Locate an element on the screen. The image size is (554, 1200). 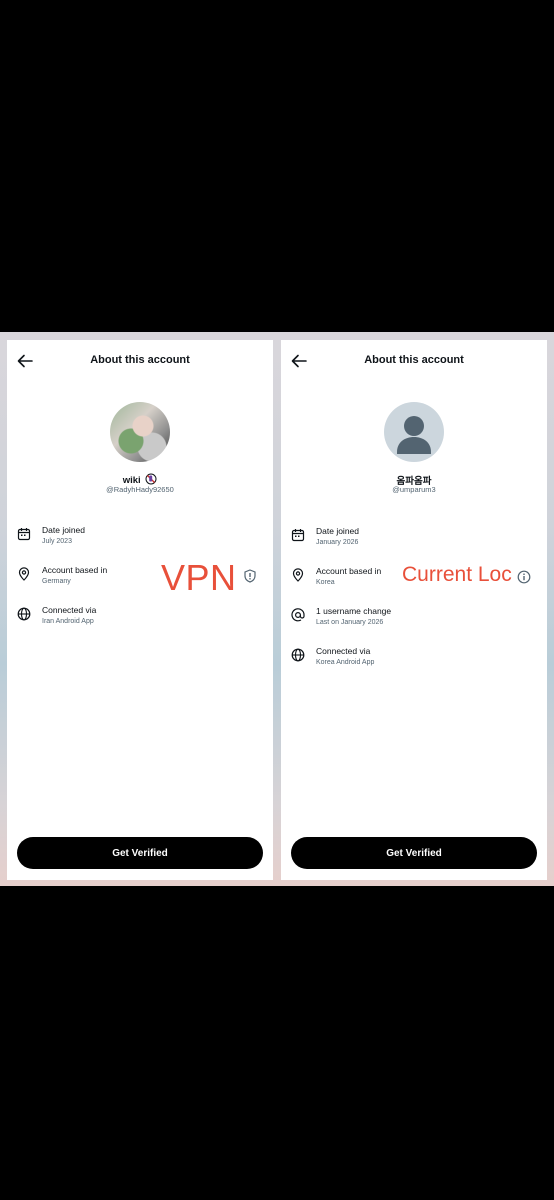
at-sign-icon is located at coordinates (298, 615).